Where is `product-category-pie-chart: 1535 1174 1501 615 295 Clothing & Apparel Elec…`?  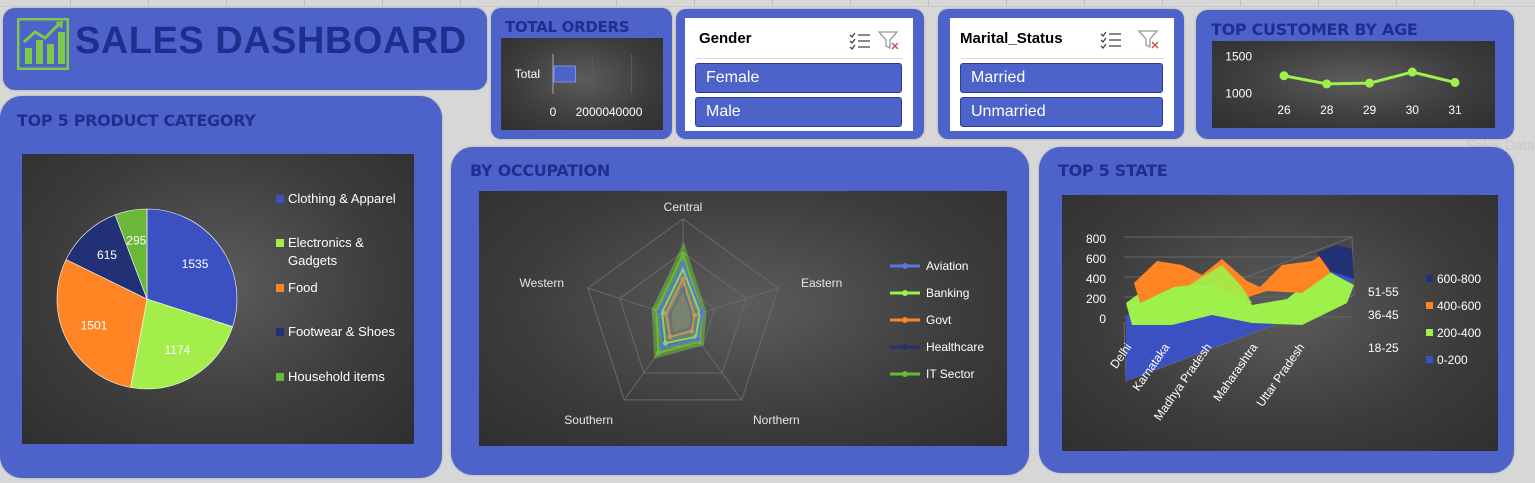 product-category-pie-chart: 1535 1174 1501 615 295 Clothing & Apparel Elec… is located at coordinates (226, 290).